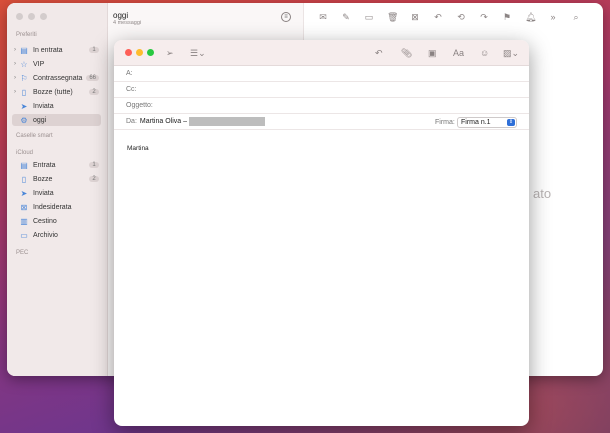  I want to click on redacted-email, so click(226, 121).